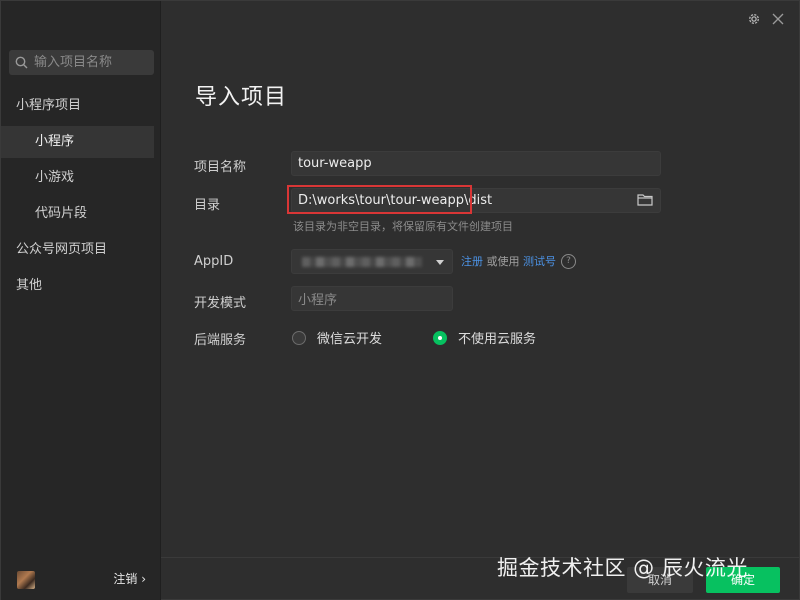 This screenshot has height=600, width=800. Describe the element at coordinates (539, 261) in the screenshot. I see `test-account-link: 测试号` at that location.